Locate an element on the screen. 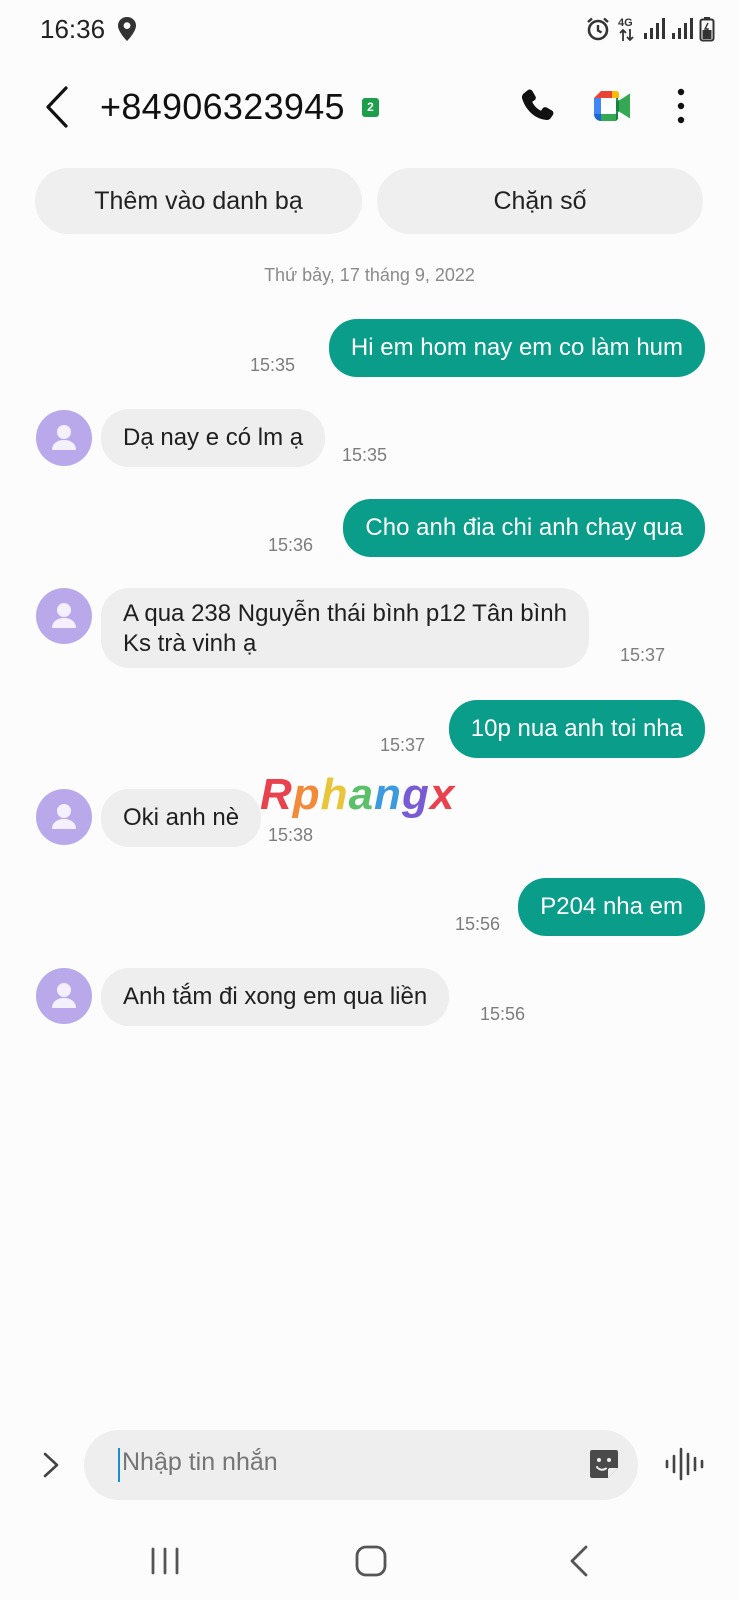  sim-badge: 2 is located at coordinates (370, 107).